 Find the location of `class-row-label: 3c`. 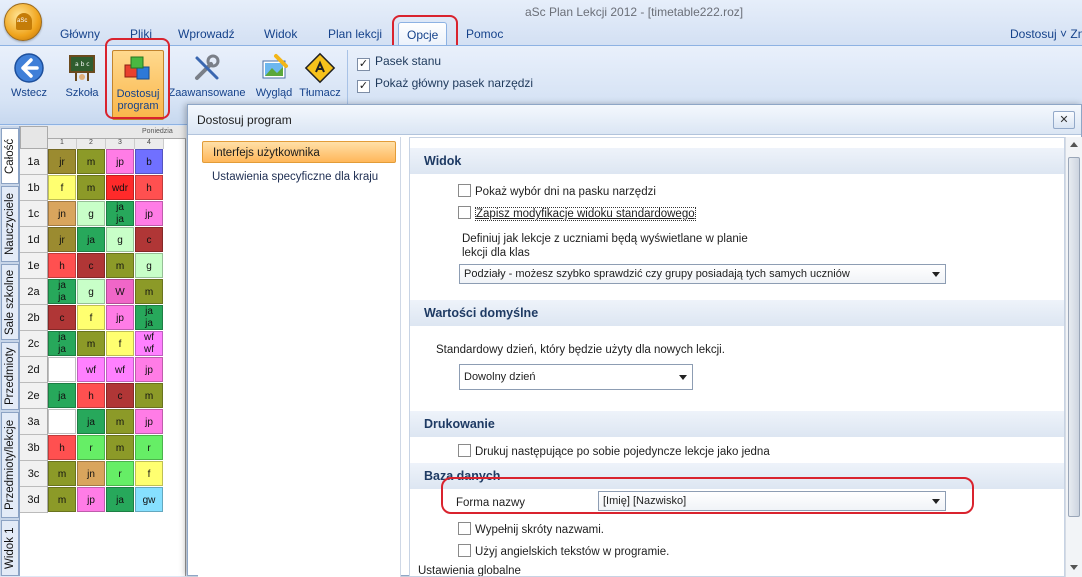

class-row-label: 3c is located at coordinates (34, 474).